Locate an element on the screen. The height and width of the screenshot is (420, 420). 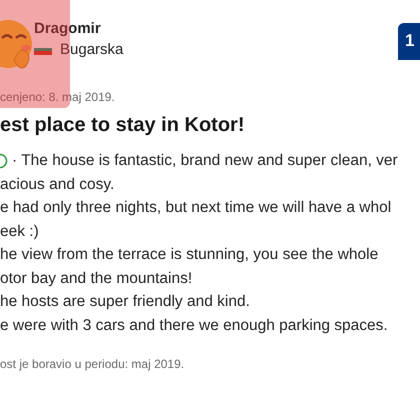
smiley-icon is located at coordinates (4, 160).